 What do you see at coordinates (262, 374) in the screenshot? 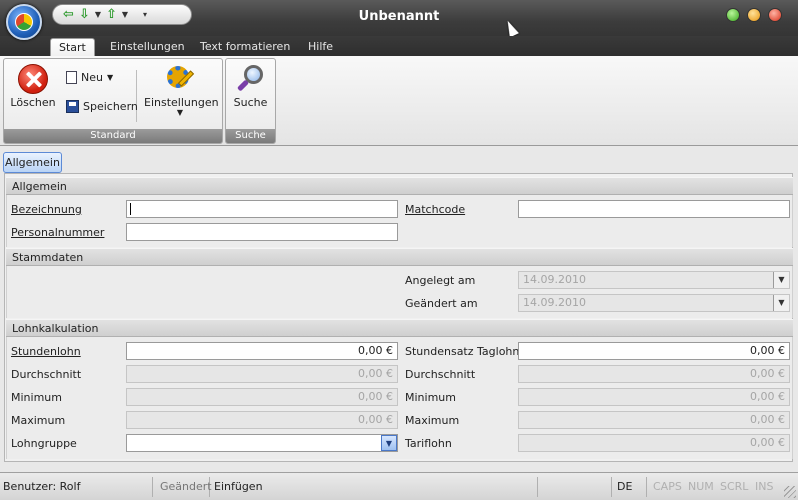
I see `durchschnitt-field: 0,00 €` at bounding box center [262, 374].